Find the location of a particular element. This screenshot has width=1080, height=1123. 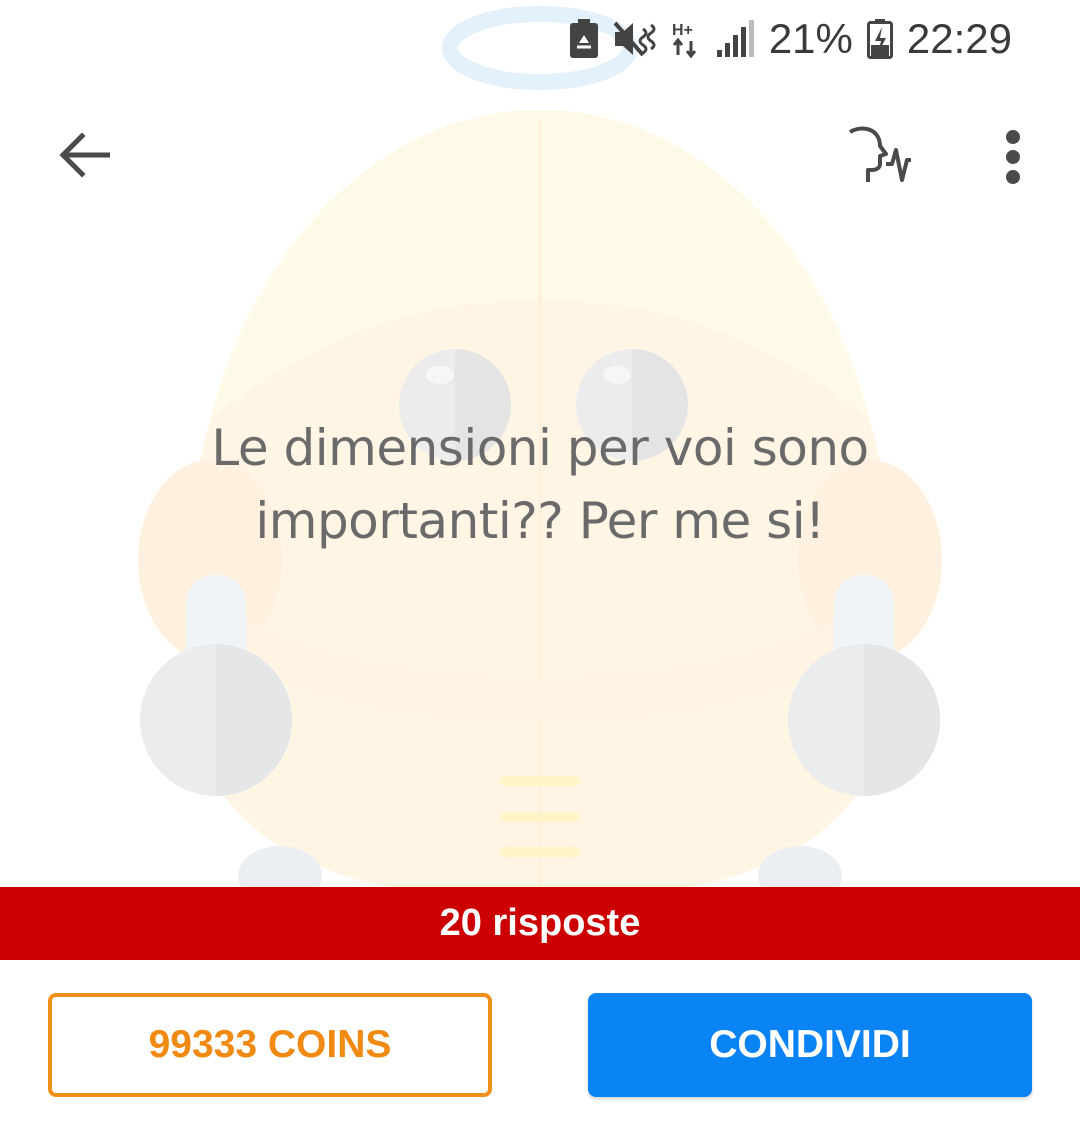

voice-read-button is located at coordinates (877, 157).